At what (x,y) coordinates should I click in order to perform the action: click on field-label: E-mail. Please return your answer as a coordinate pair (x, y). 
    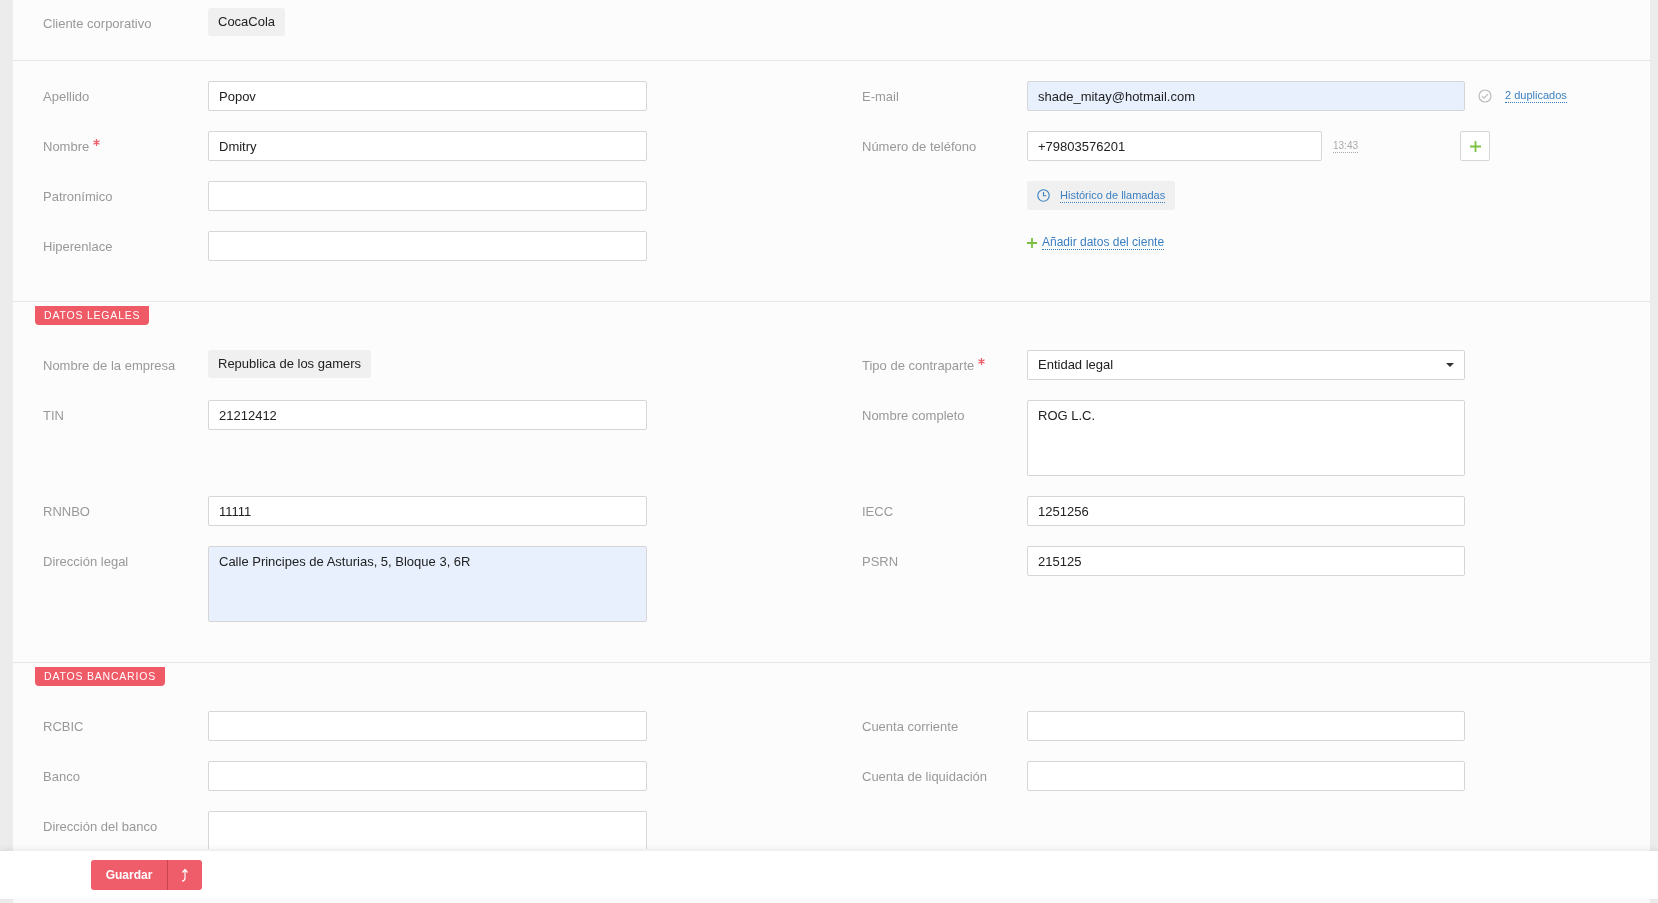
    Looking at the image, I should click on (880, 97).